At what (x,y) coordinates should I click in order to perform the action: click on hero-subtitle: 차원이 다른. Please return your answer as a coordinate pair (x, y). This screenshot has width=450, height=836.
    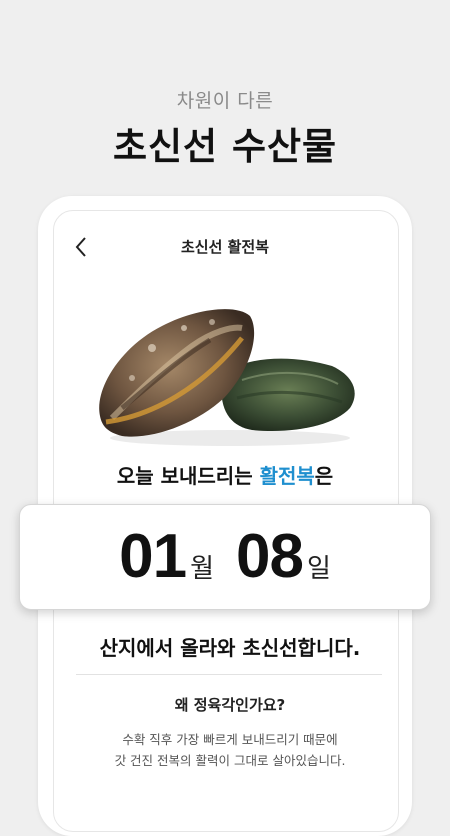
    Looking at the image, I should click on (225, 101).